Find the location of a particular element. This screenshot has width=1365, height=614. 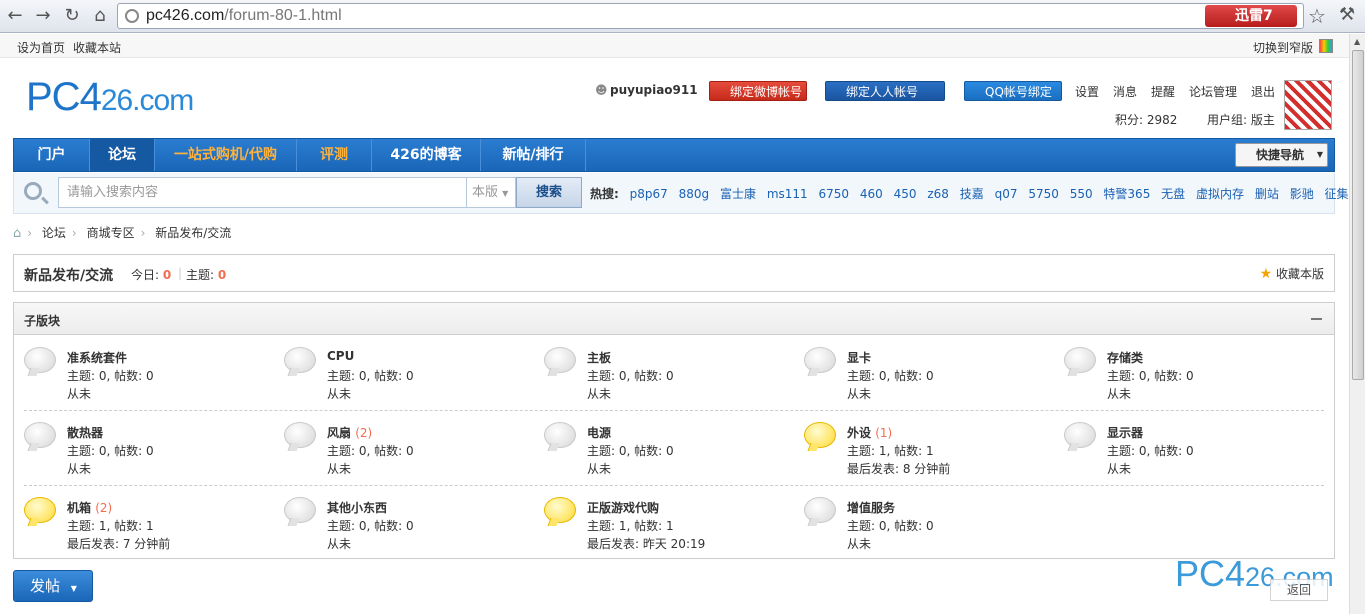

favorite-forum-button: ★ 收藏本版 is located at coordinates (1292, 273).